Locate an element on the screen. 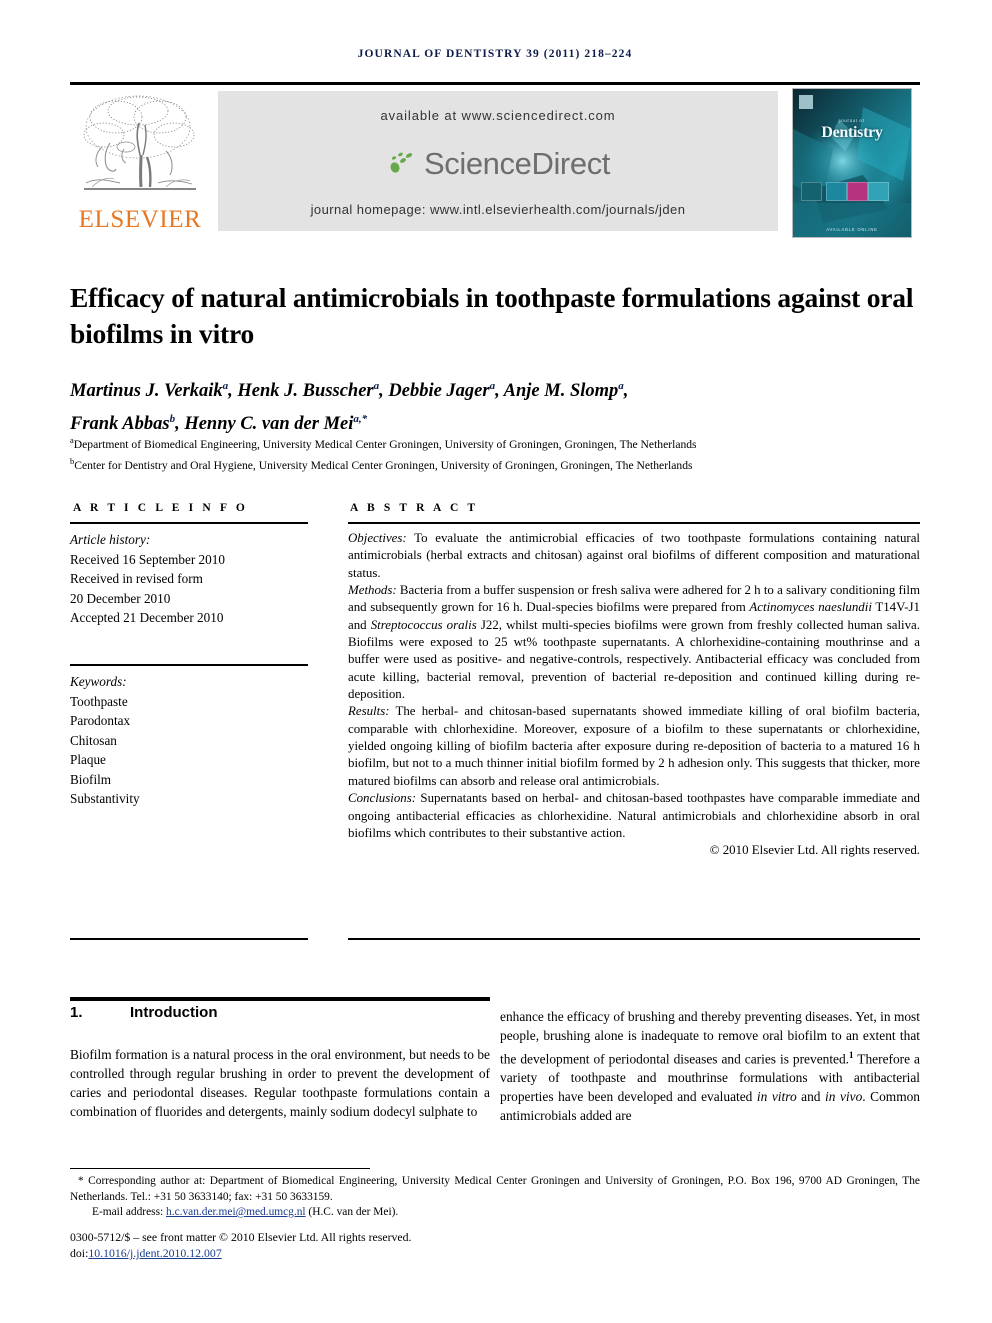  cover-journal-name: Dentistry is located at coordinates (852, 132).